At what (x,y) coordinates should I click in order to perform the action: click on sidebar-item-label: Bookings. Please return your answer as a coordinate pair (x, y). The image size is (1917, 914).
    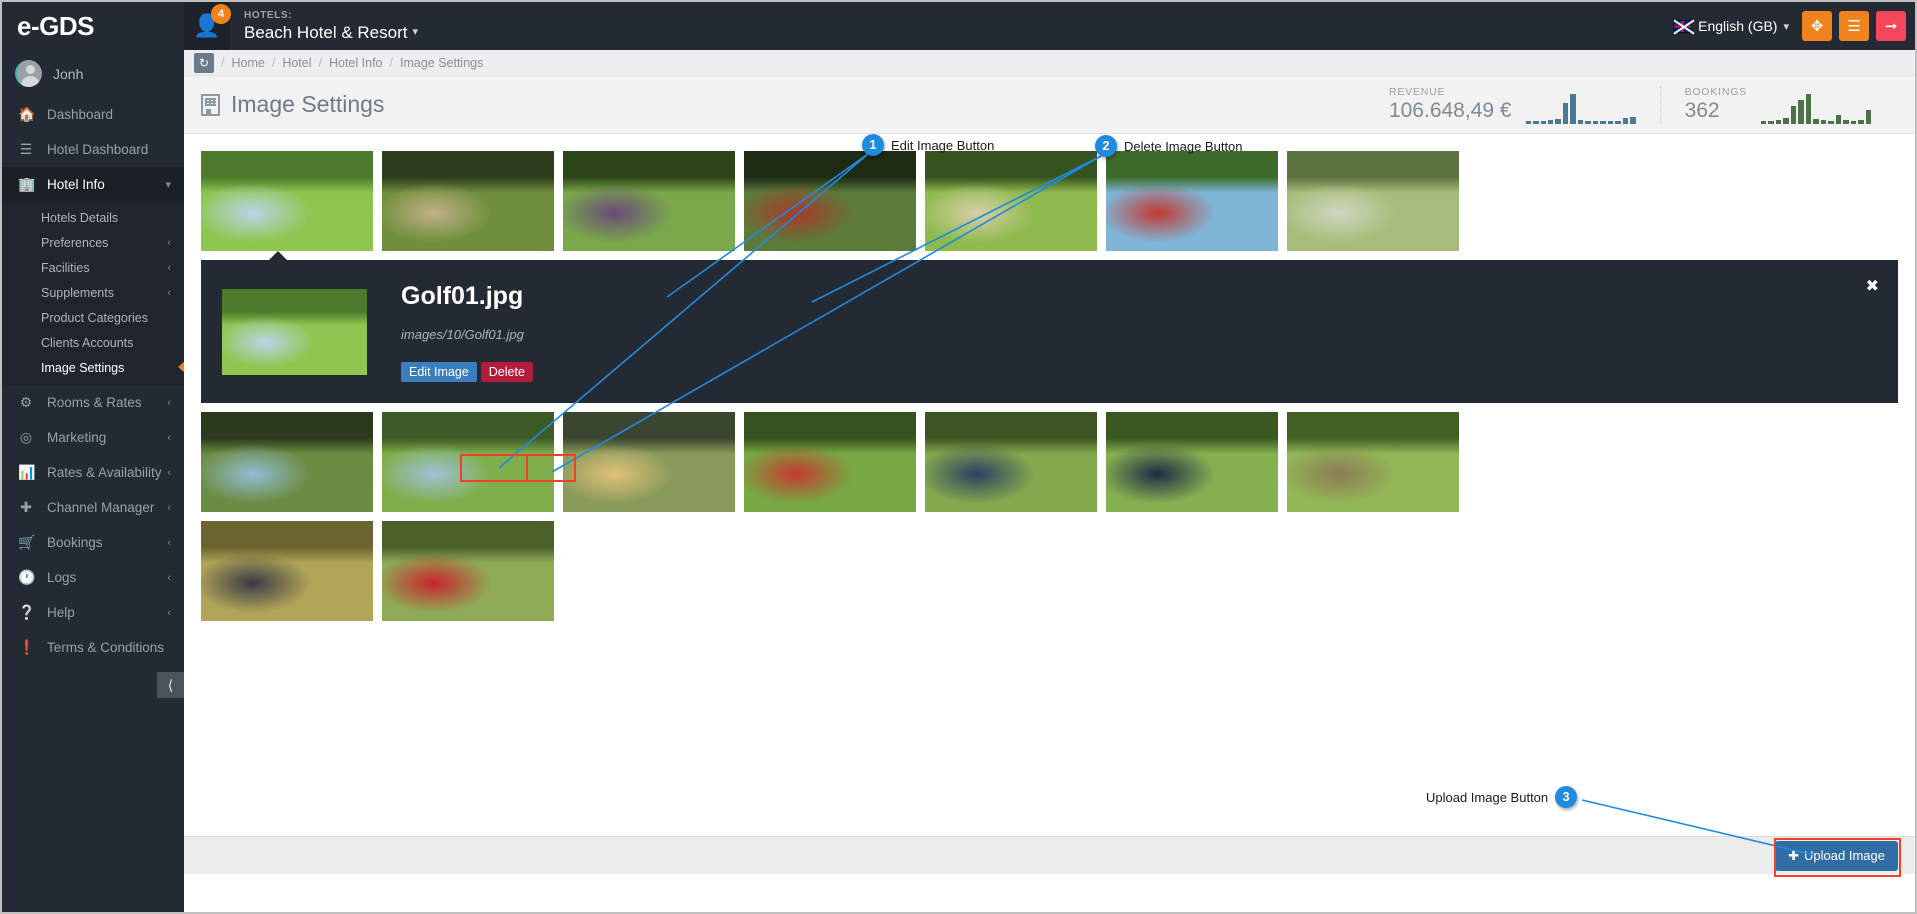
    Looking at the image, I should click on (75, 542).